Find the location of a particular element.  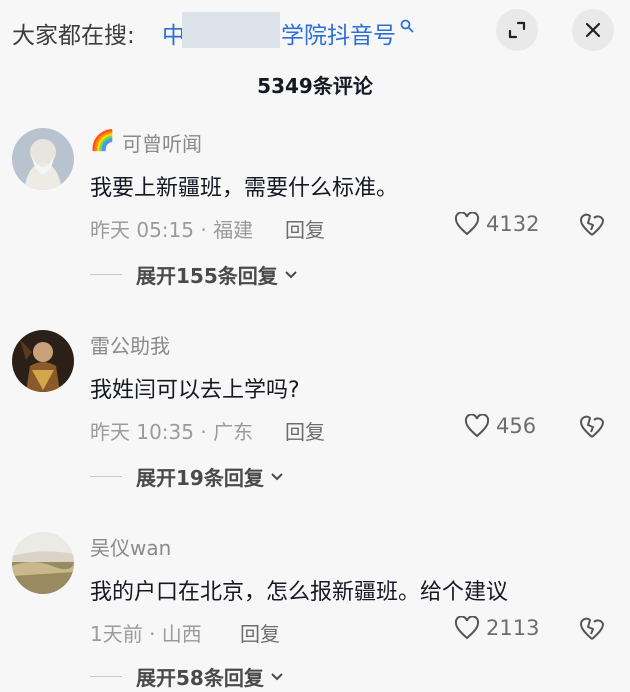

expand-replies: 展开19条回复 is located at coordinates (187, 476).